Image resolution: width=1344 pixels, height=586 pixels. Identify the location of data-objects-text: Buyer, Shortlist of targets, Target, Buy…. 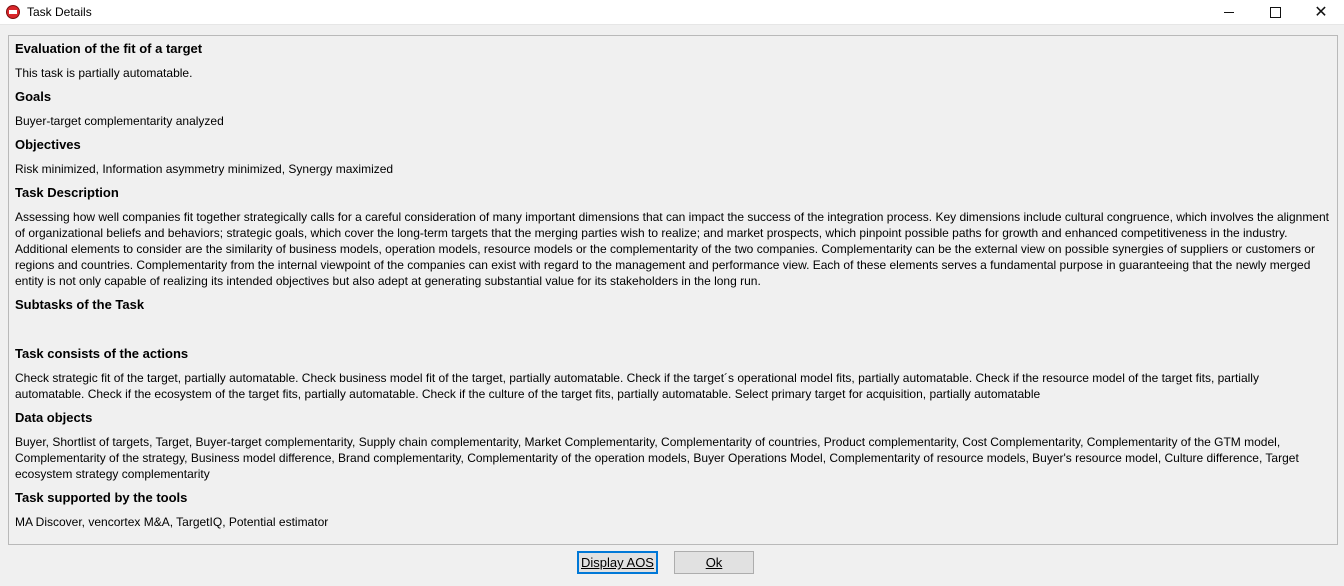
(657, 458).